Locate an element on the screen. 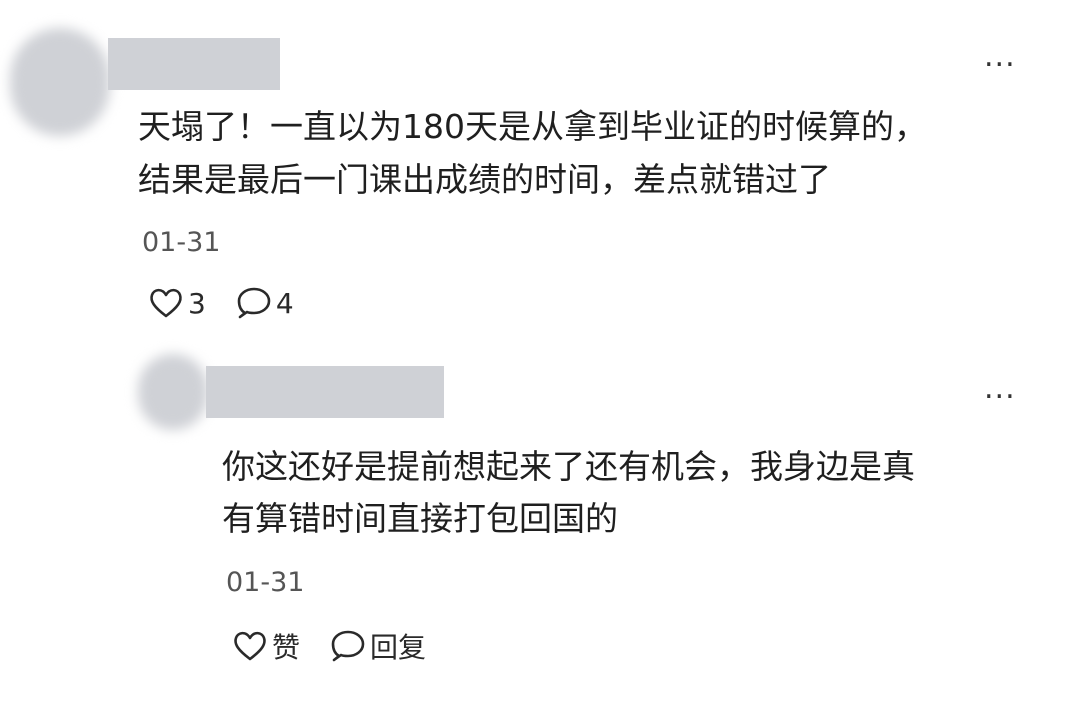 The height and width of the screenshot is (716, 1080). comment-text-line-1: 你这还好是提前想起来了还有机会，我身边是真 is located at coordinates (568, 466).